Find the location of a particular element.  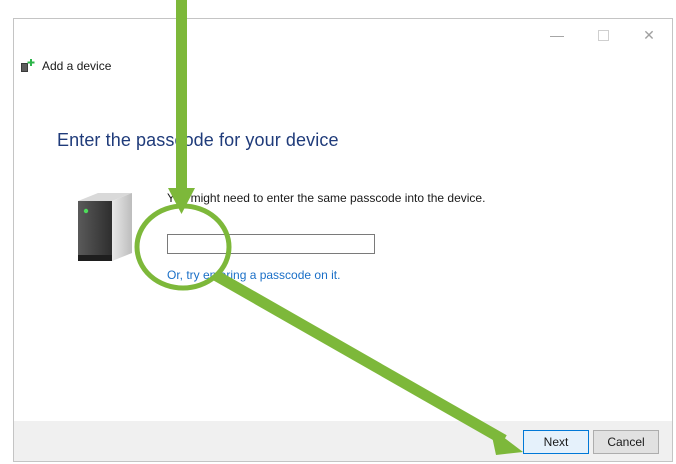

next-button: Next is located at coordinates (556, 442).